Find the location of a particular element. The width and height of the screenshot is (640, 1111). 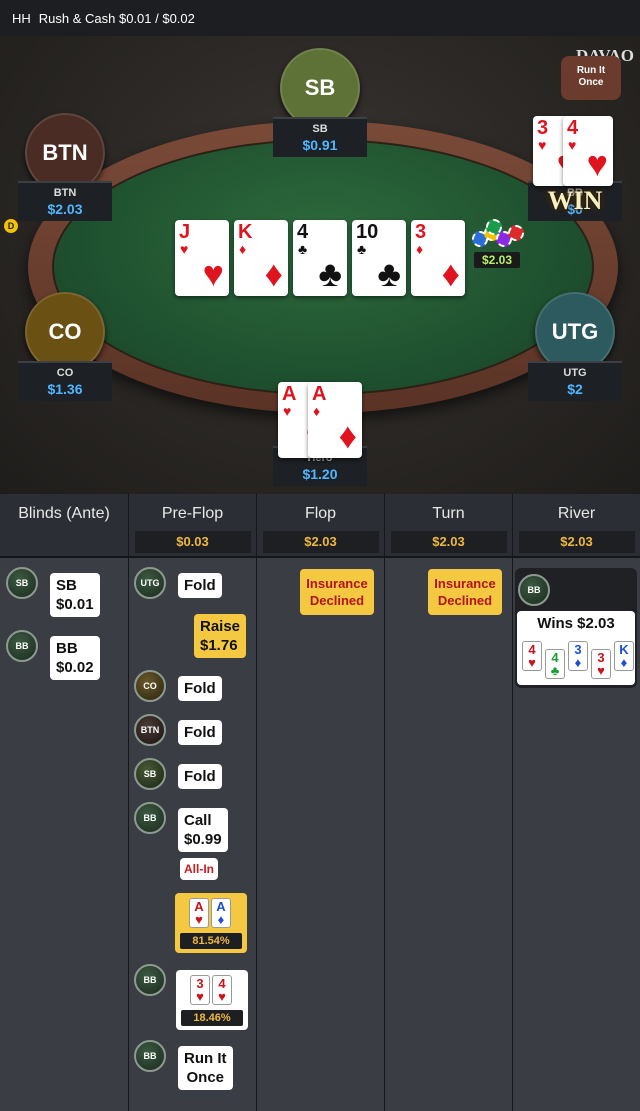

column-turn-body: Insurance Declined is located at coordinates (448, 834).